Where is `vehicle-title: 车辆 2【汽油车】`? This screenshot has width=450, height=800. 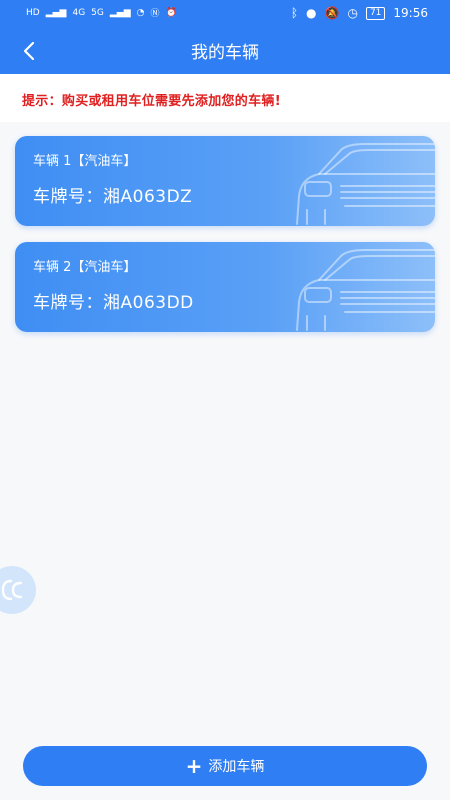 vehicle-title: 车辆 2【汽油车】 is located at coordinates (85, 267).